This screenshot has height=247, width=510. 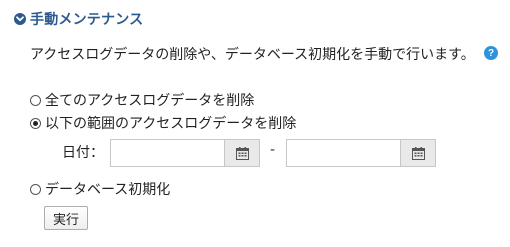 I want to click on date-to-calendar-button, so click(x=418, y=153).